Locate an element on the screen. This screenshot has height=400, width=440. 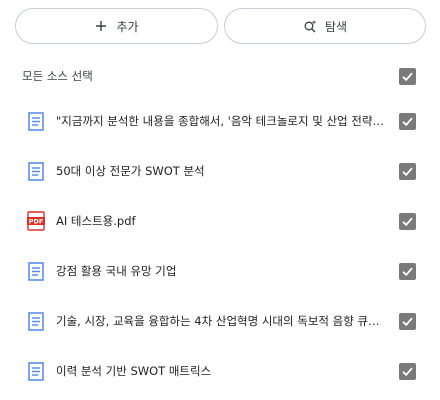
add-source-button: 추가 is located at coordinates (116, 26).